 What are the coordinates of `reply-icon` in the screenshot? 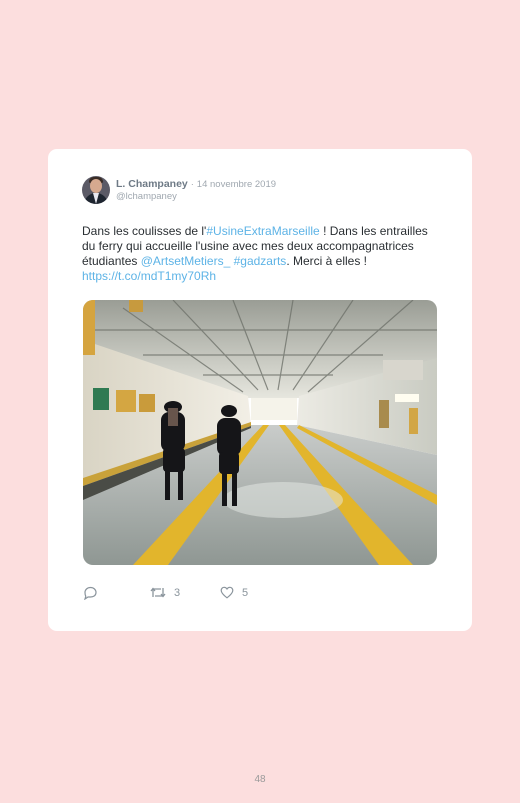 It's located at (90, 593).